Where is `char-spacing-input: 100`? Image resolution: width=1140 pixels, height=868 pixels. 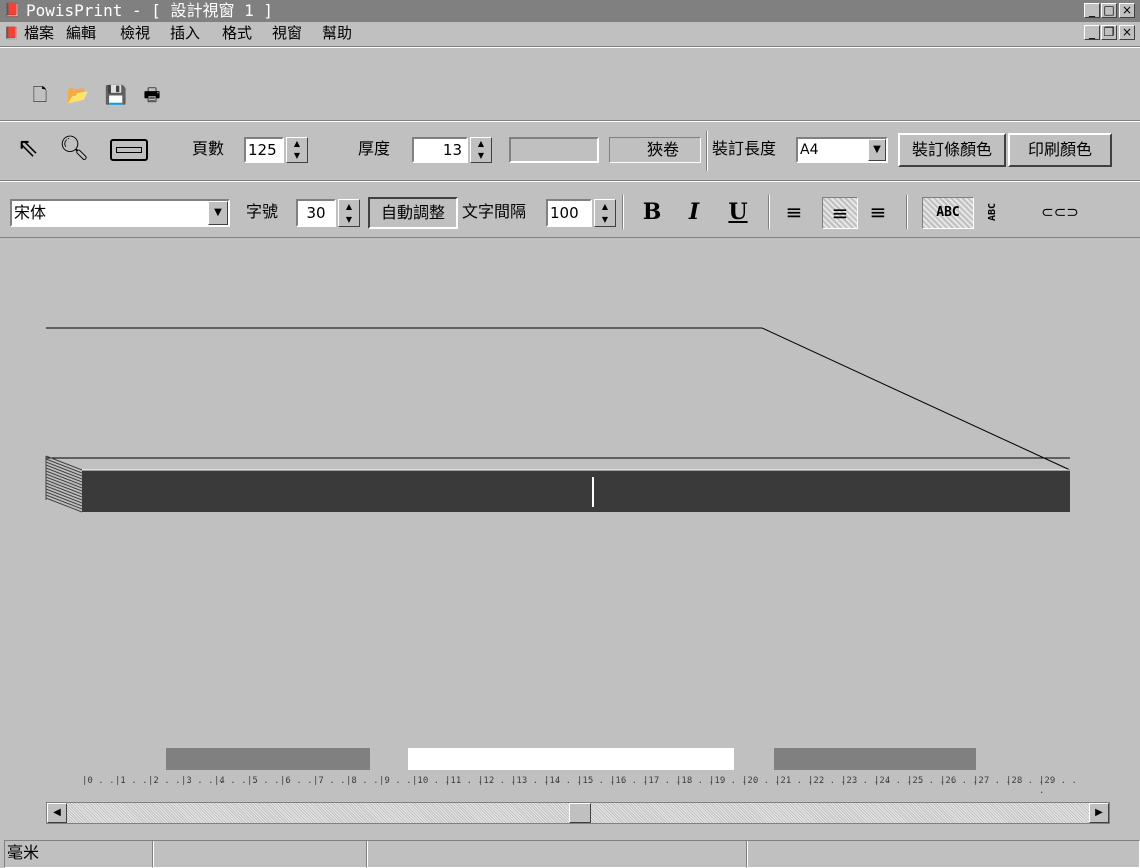 char-spacing-input: 100 is located at coordinates (569, 213).